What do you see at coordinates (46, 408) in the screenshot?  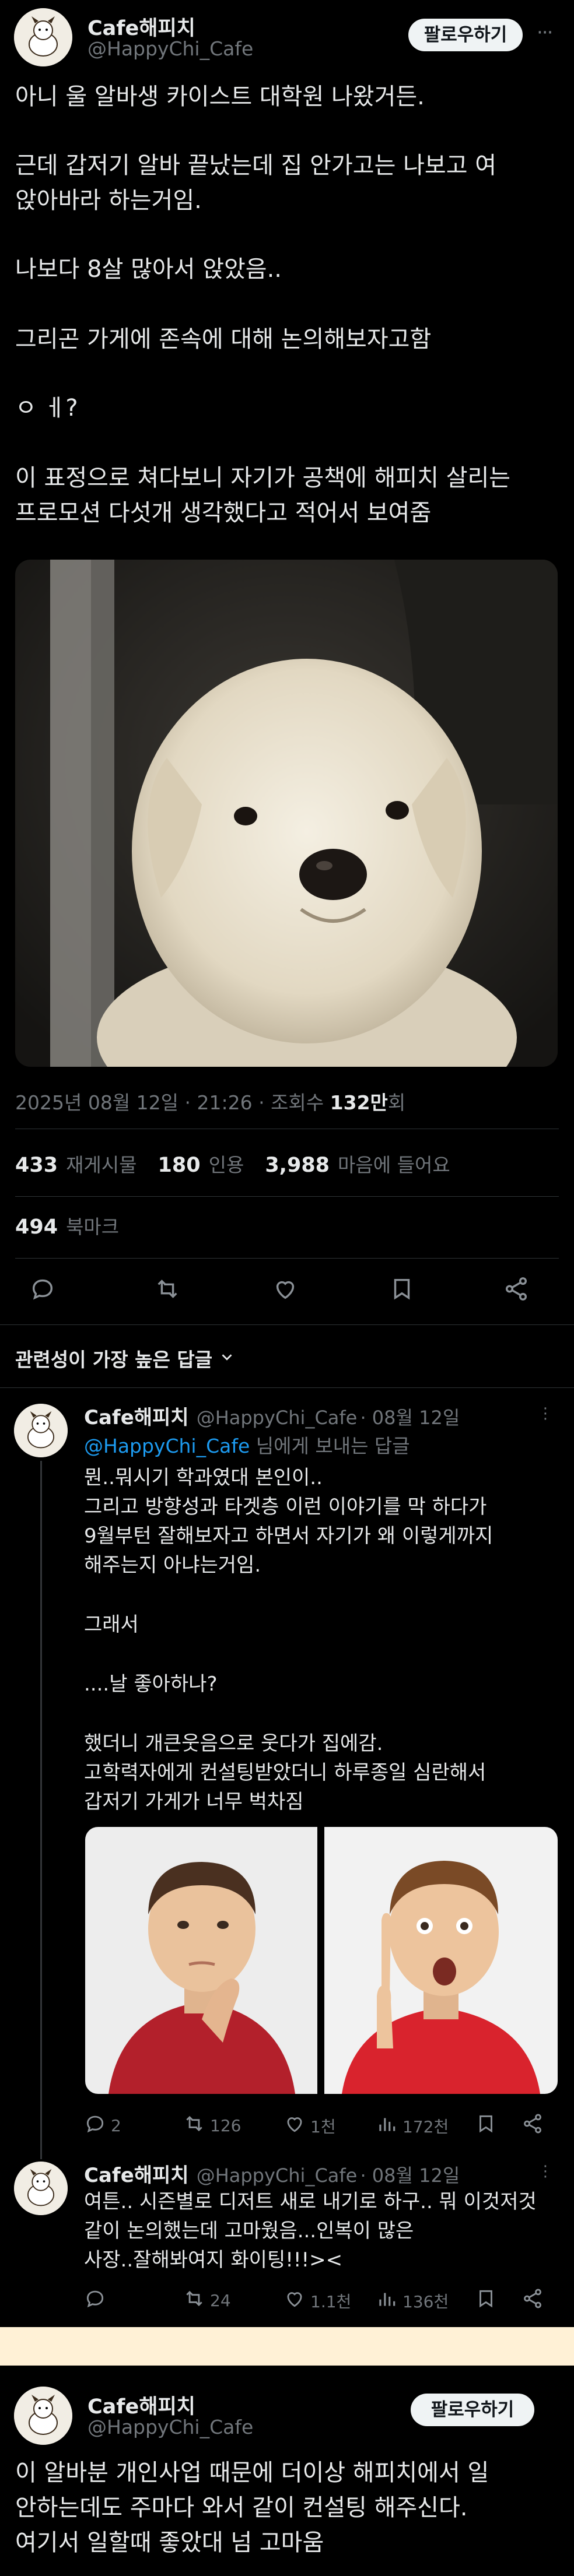 I see `post-text-line: ㅇ ㅔ?` at bounding box center [46, 408].